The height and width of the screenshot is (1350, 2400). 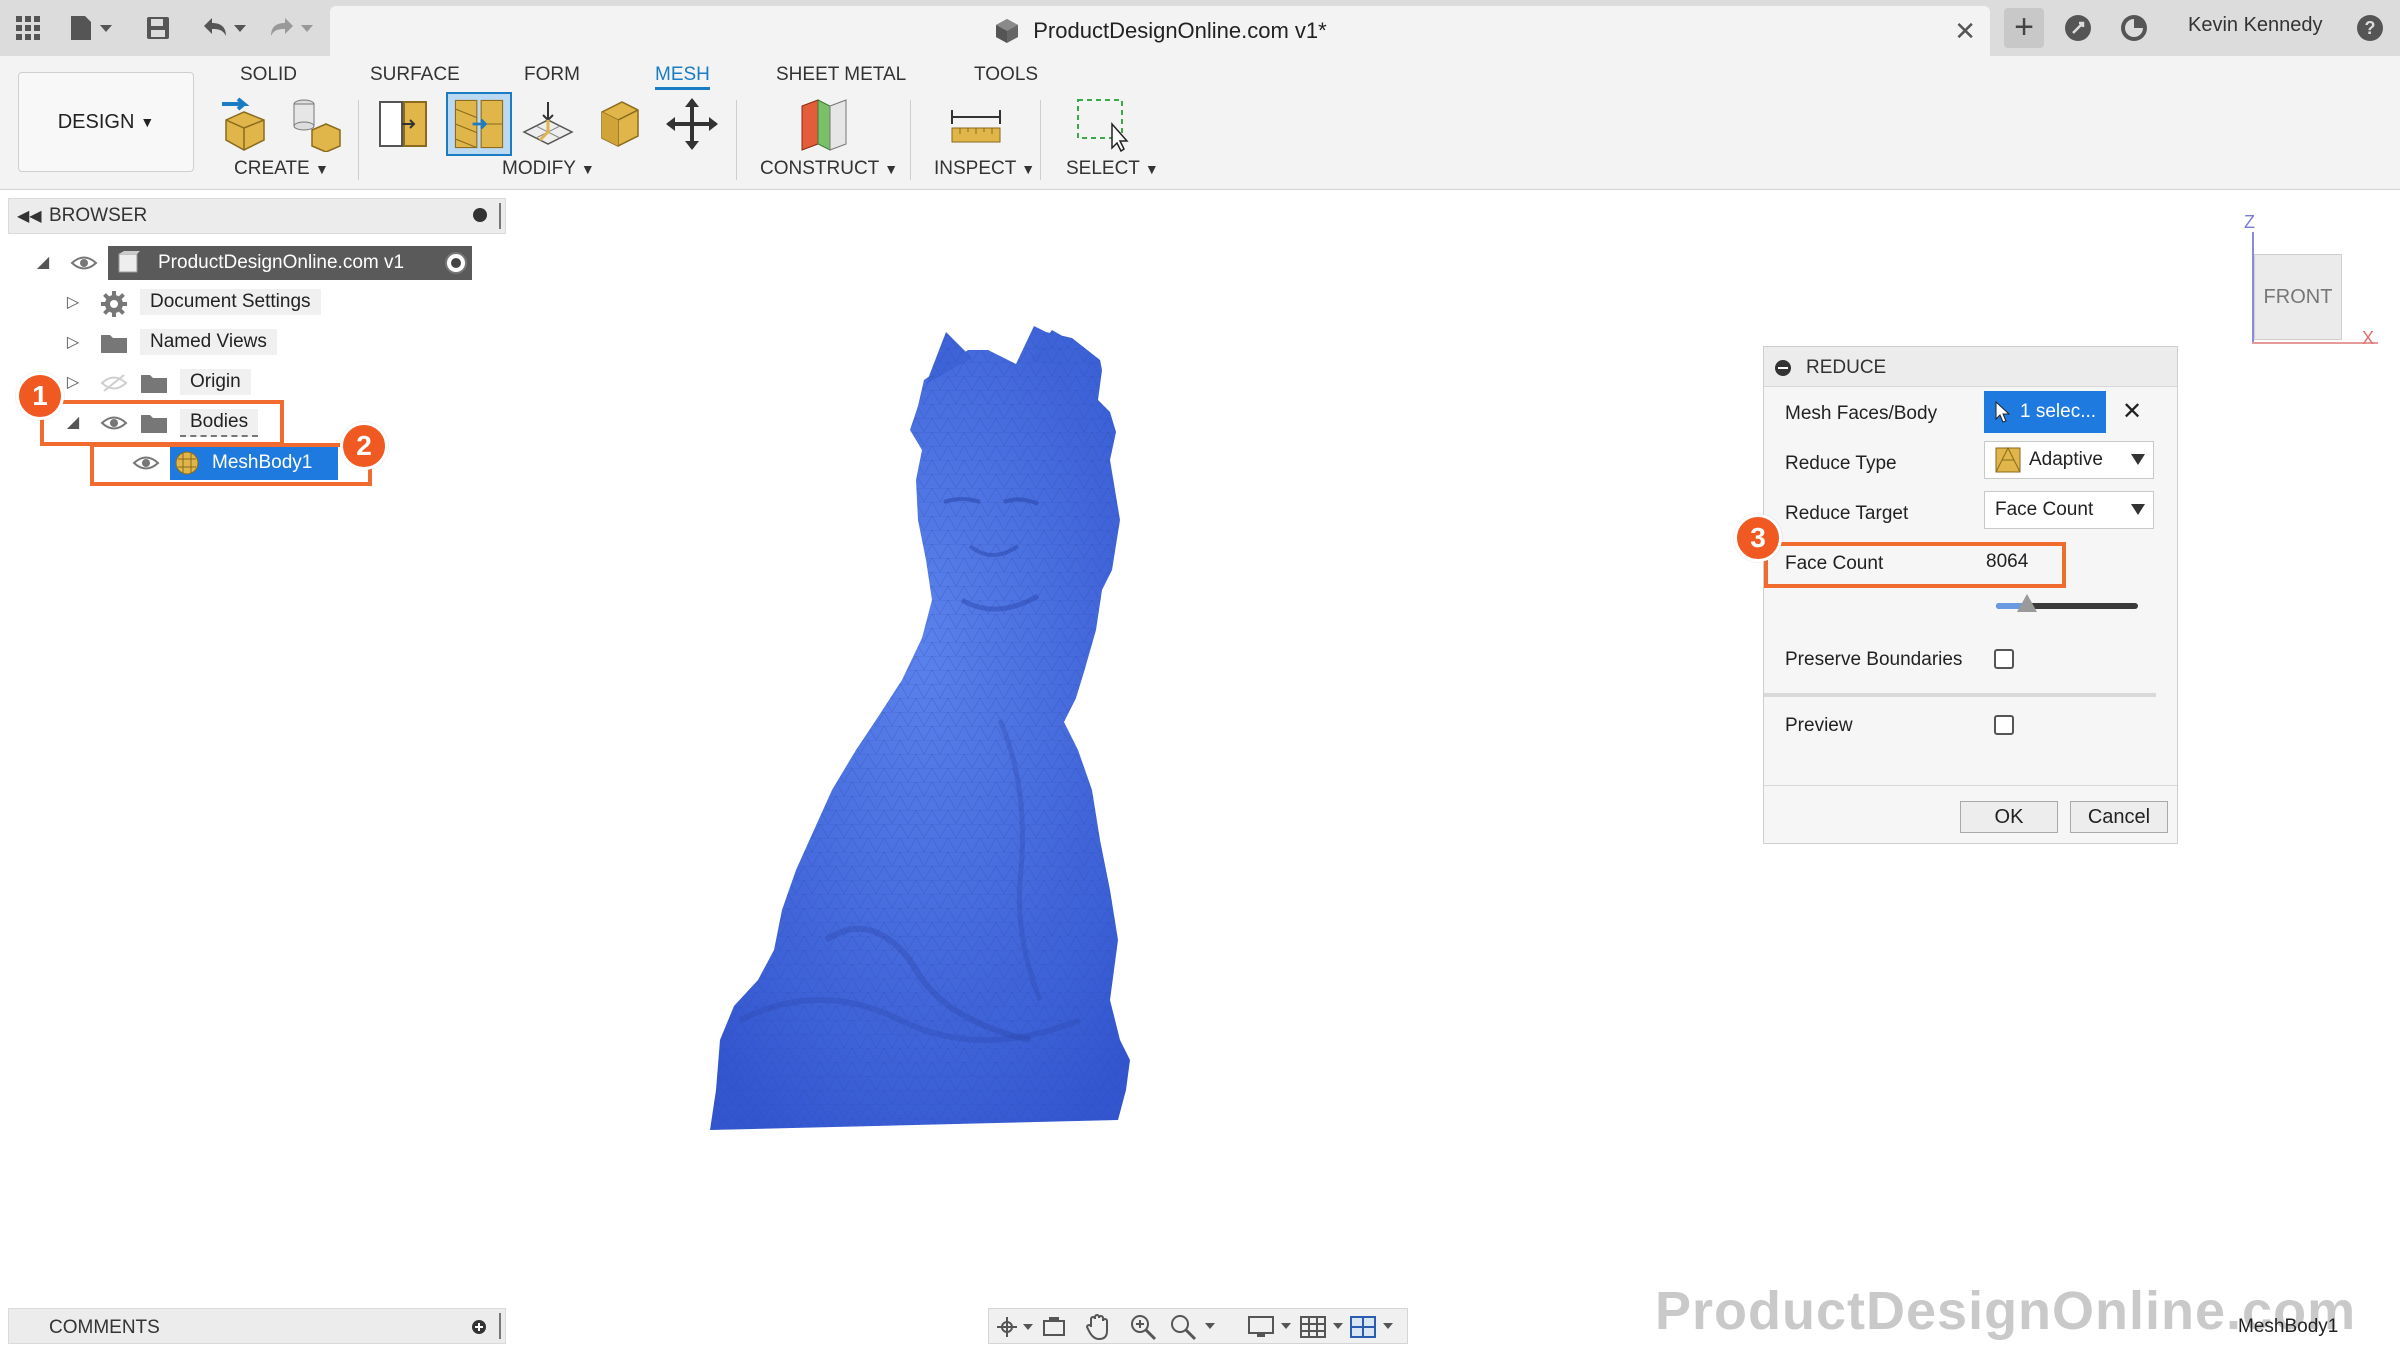 What do you see at coordinates (290, 263) in the screenshot?
I see `root-component: ProductDesignOnline.com v1` at bounding box center [290, 263].